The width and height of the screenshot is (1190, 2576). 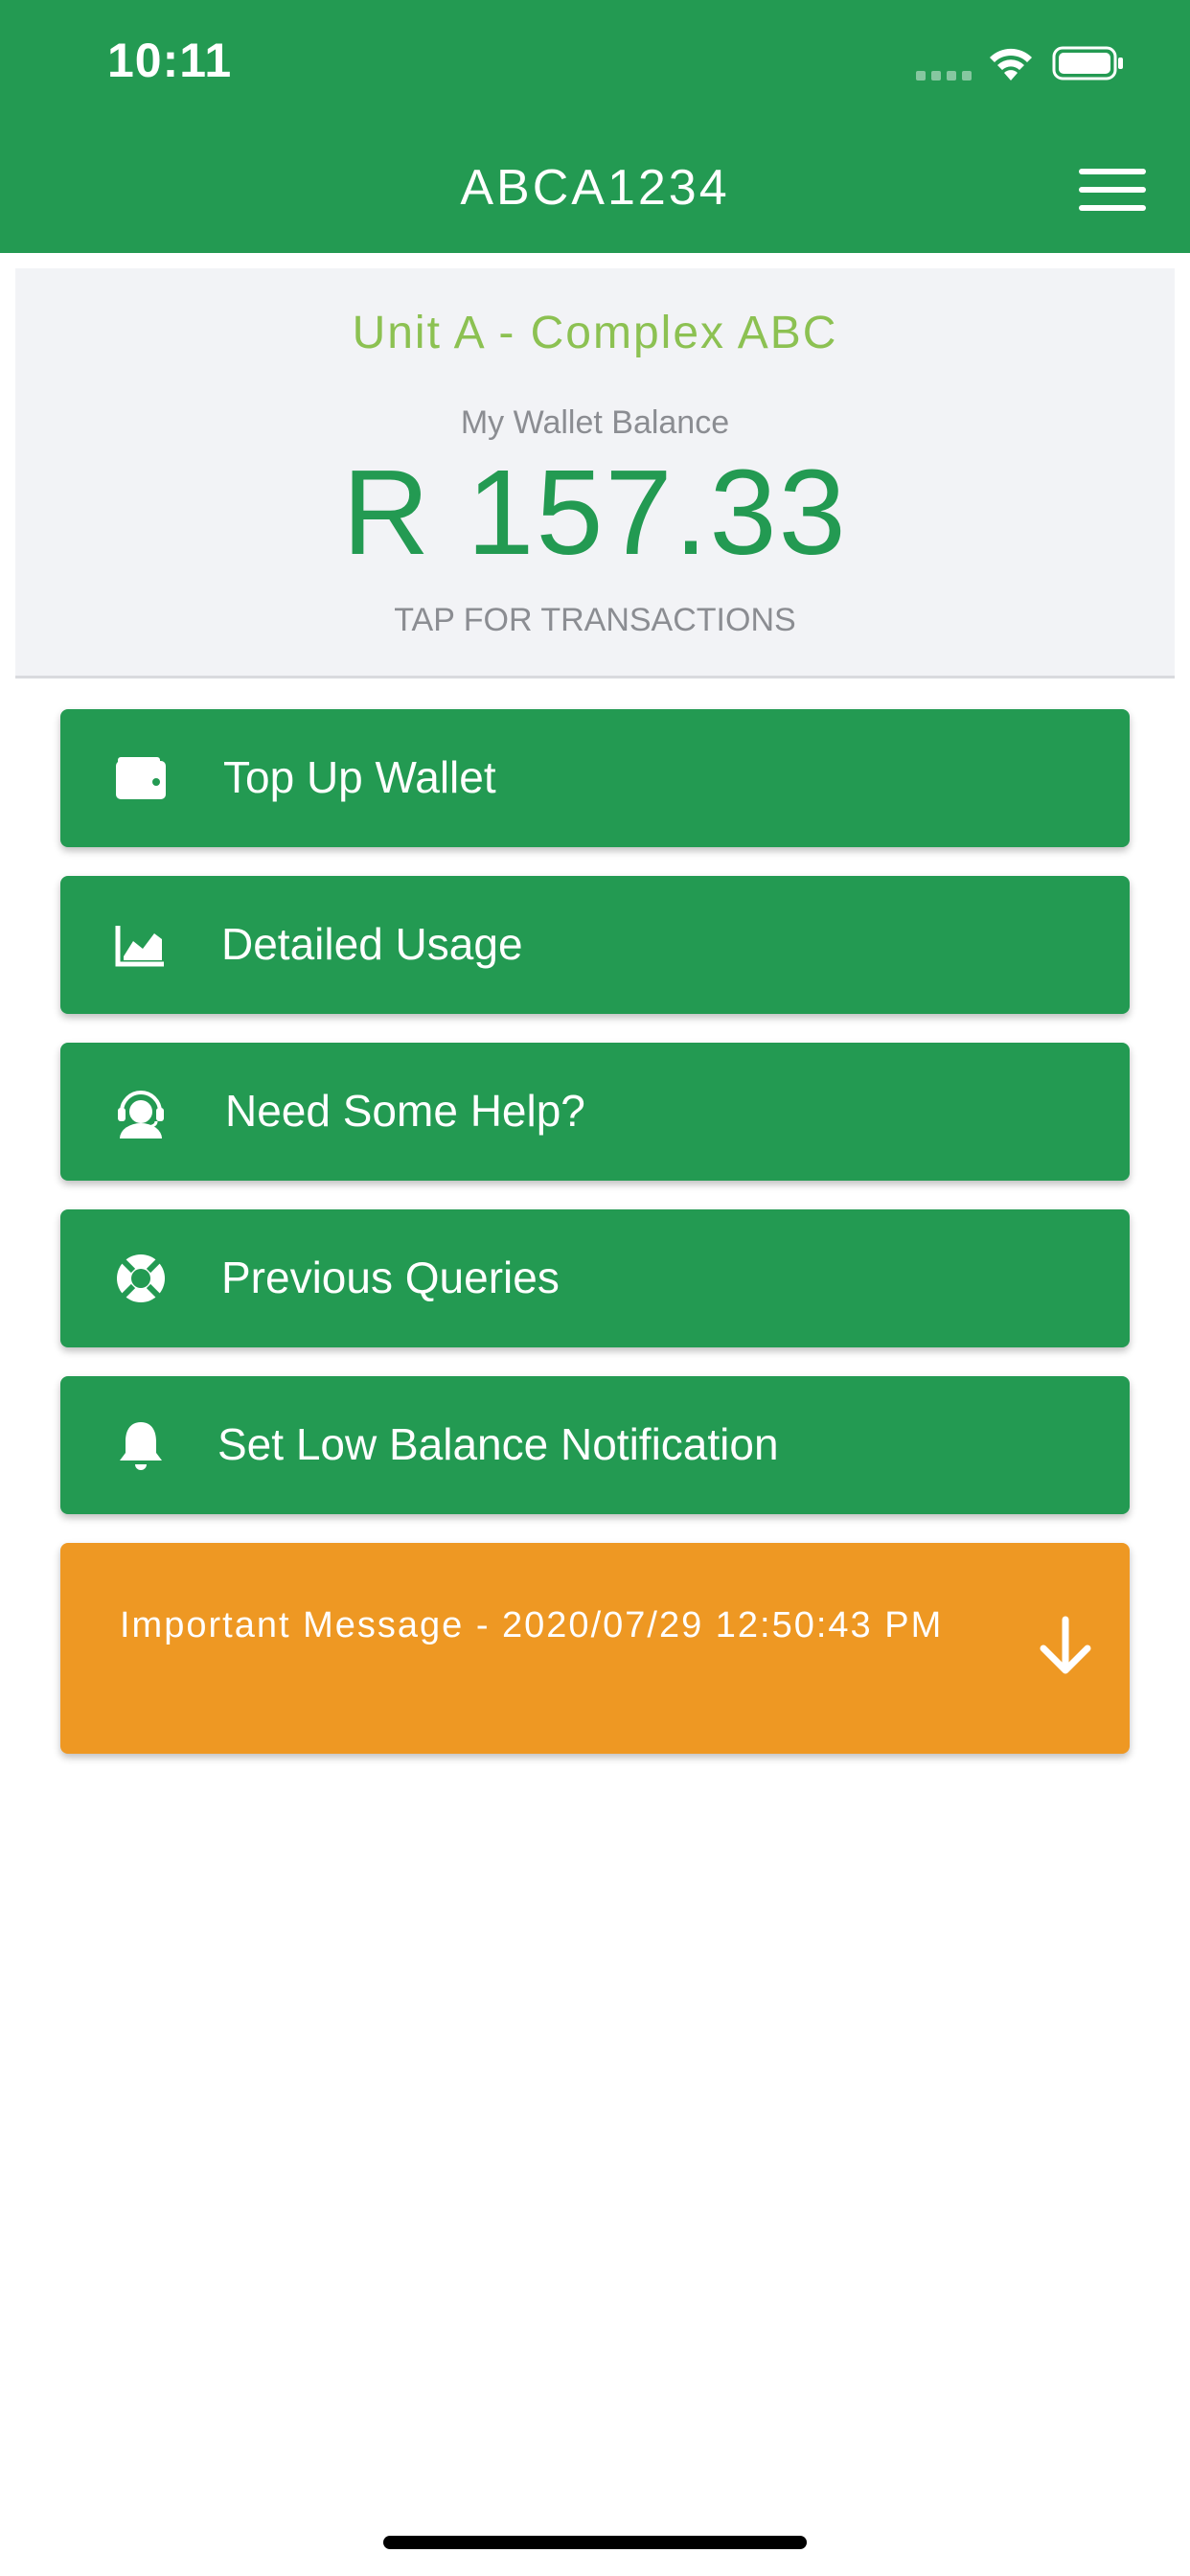 I want to click on top-up-wallet-button: Top Up Wallet, so click(x=595, y=778).